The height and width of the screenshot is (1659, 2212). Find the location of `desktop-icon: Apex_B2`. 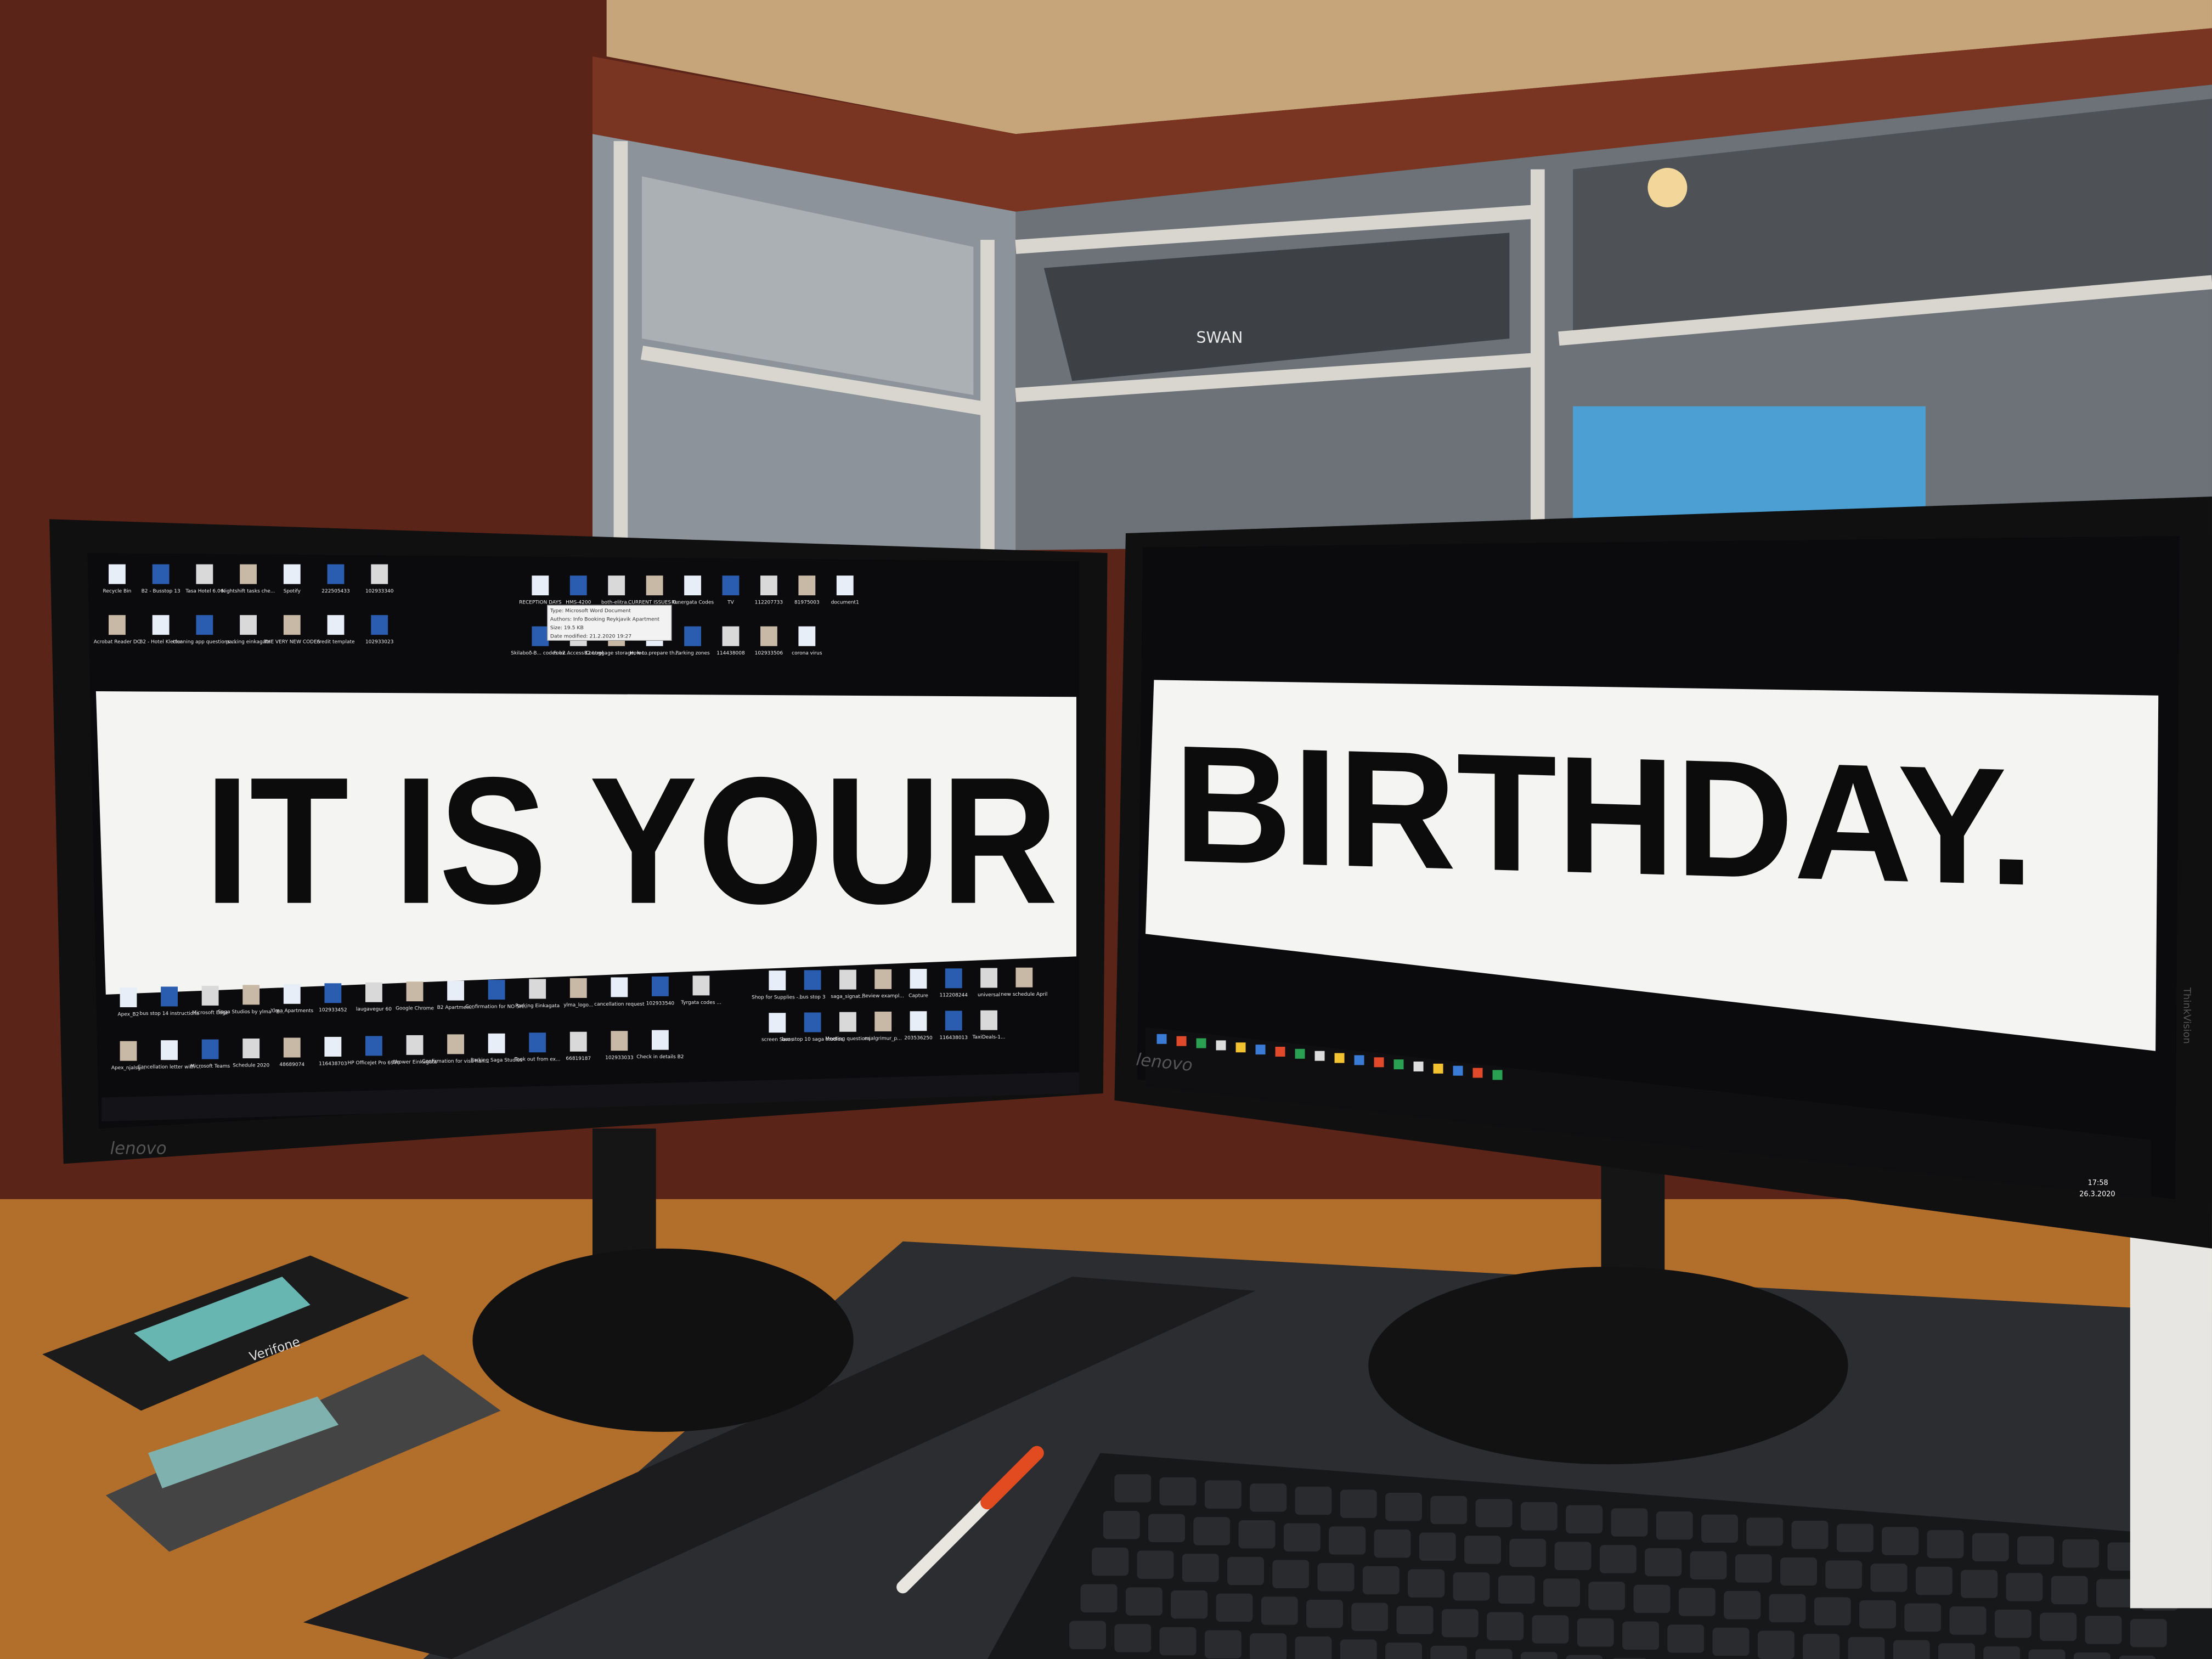

desktop-icon: Apex_B2 is located at coordinates (128, 1002).